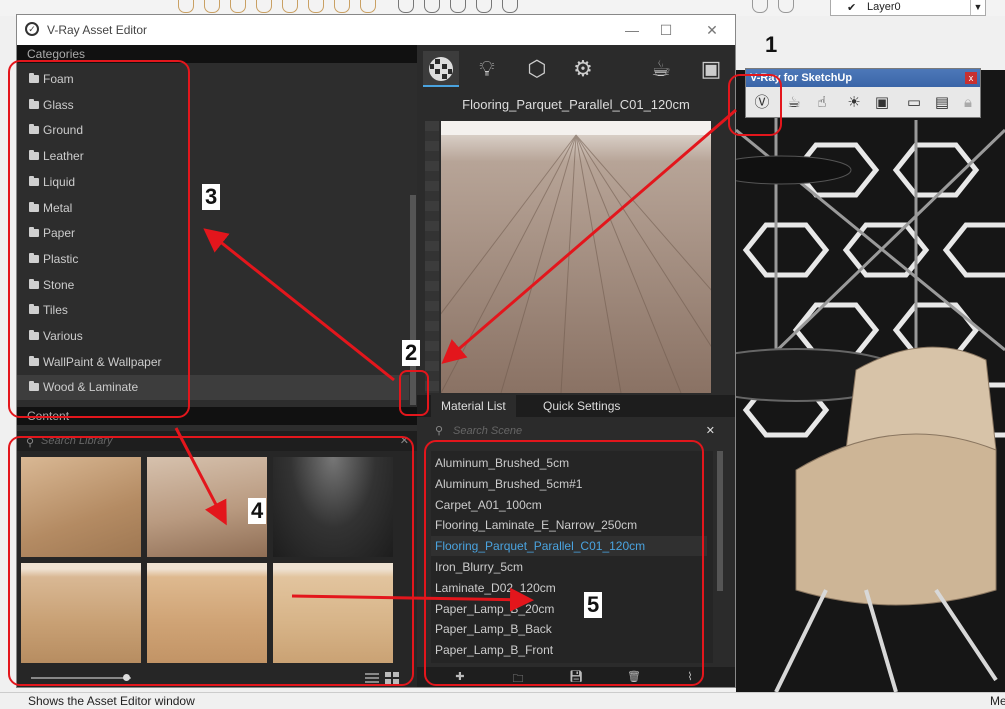  Describe the element at coordinates (968, 103) in the screenshot. I see `lock-icon: 🔒︎` at that location.